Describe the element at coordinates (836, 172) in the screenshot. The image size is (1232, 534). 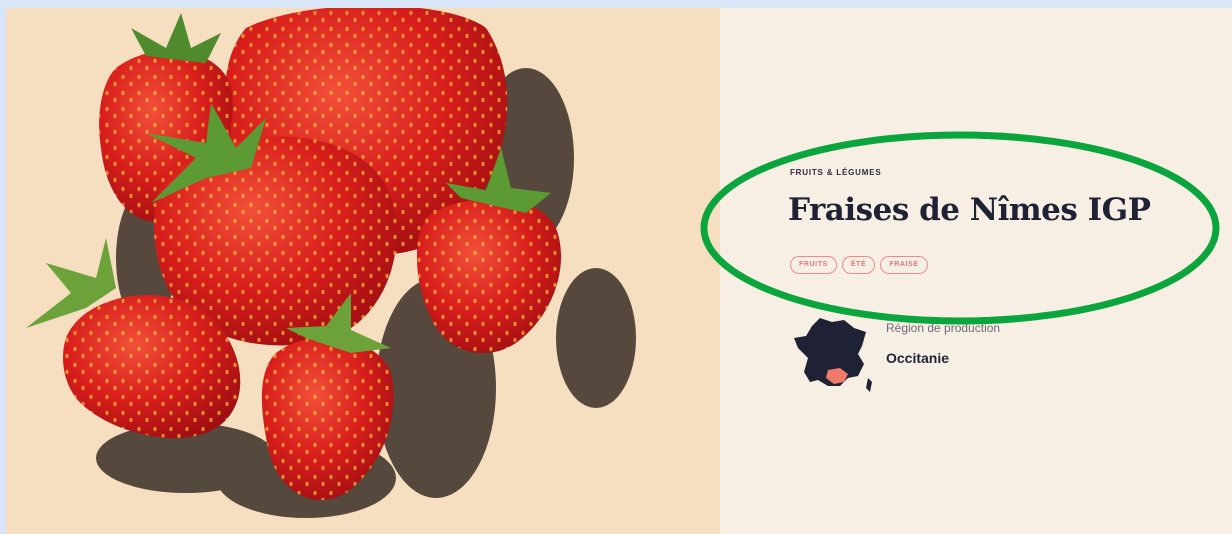
I see `product-category: FRUITS & LÉGUMES` at that location.